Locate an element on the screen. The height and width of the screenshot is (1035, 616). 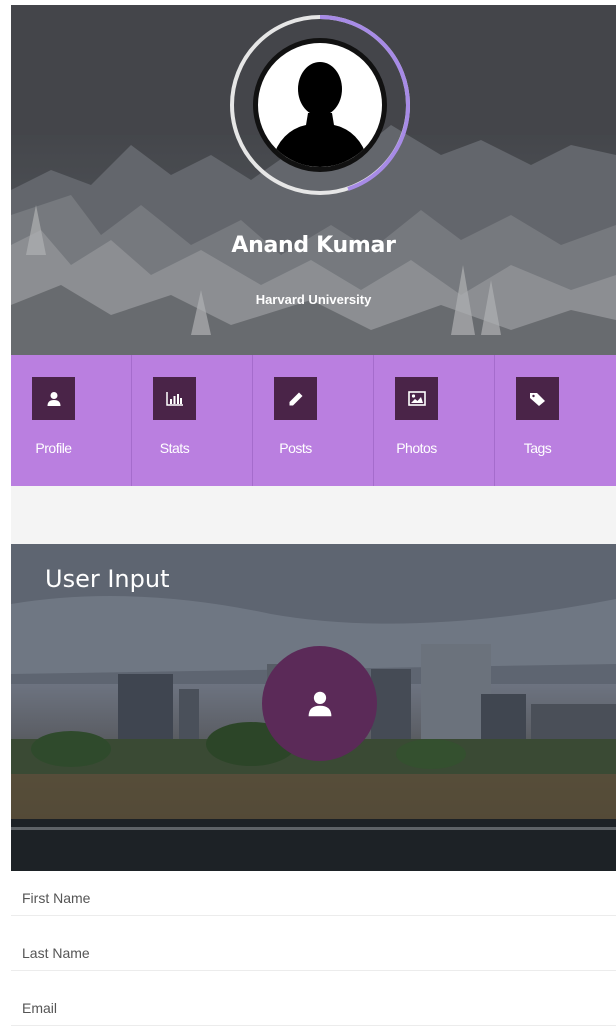
first-name-field: First Name is located at coordinates (313, 898).